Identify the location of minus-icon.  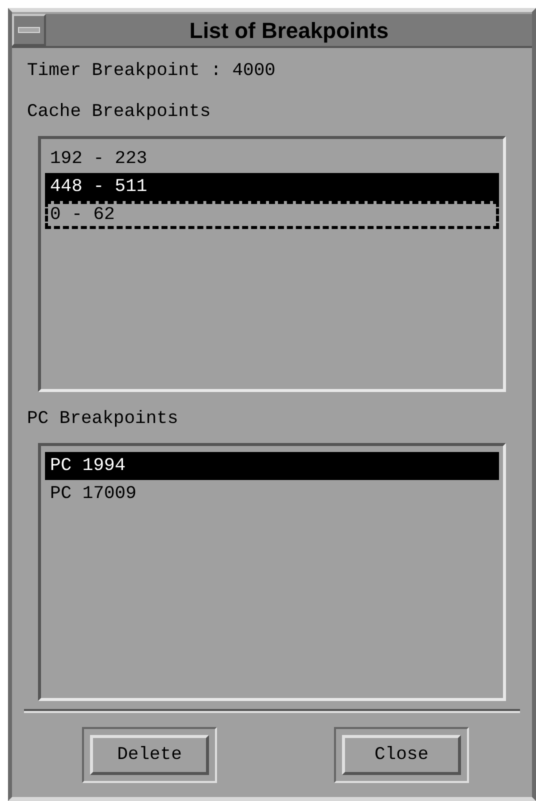
(29, 30).